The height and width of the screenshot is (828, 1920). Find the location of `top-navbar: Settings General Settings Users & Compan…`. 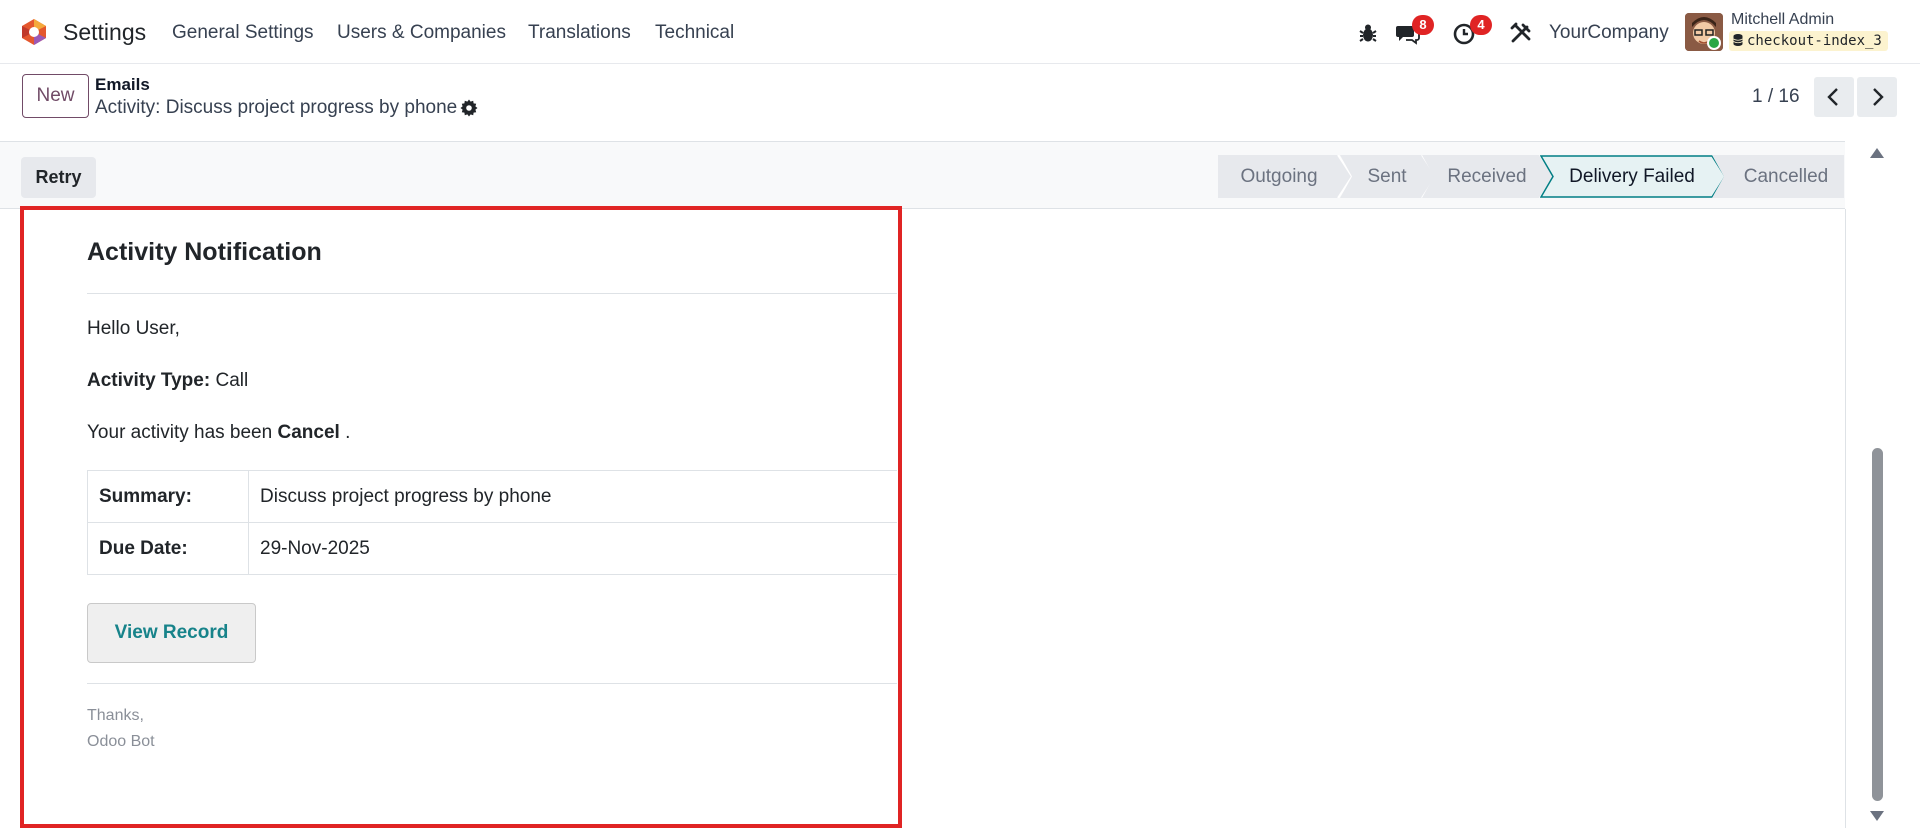

top-navbar: Settings General Settings Users & Compan… is located at coordinates (960, 32).